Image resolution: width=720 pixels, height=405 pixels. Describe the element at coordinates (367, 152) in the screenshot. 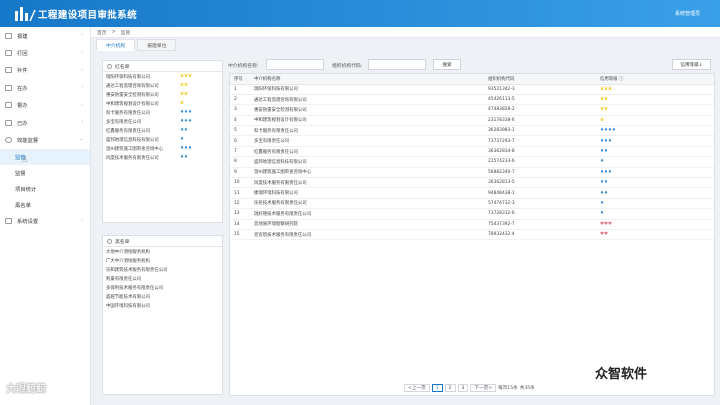

I see `cell-name: 红鑫服务有限责任公司` at that location.